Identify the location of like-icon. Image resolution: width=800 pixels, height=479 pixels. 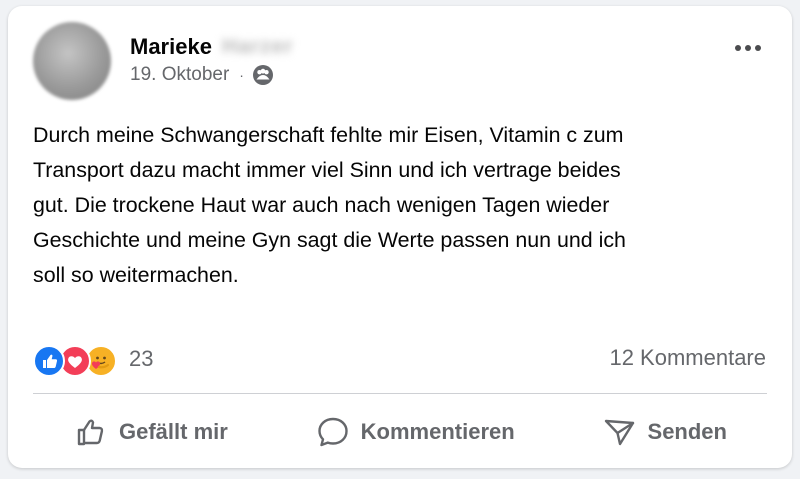
(49, 361).